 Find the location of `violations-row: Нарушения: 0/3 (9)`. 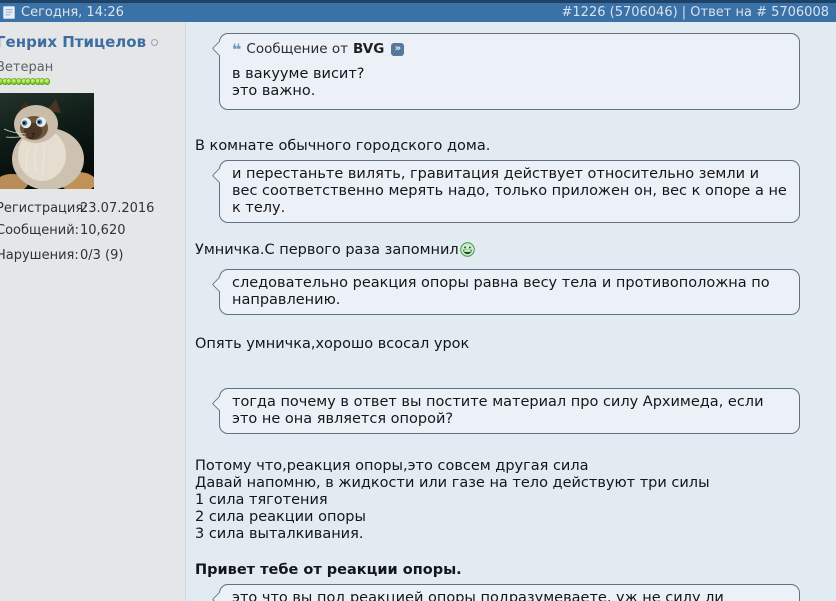

violations-row: Нарушения: 0/3 (9) is located at coordinates (89, 255).